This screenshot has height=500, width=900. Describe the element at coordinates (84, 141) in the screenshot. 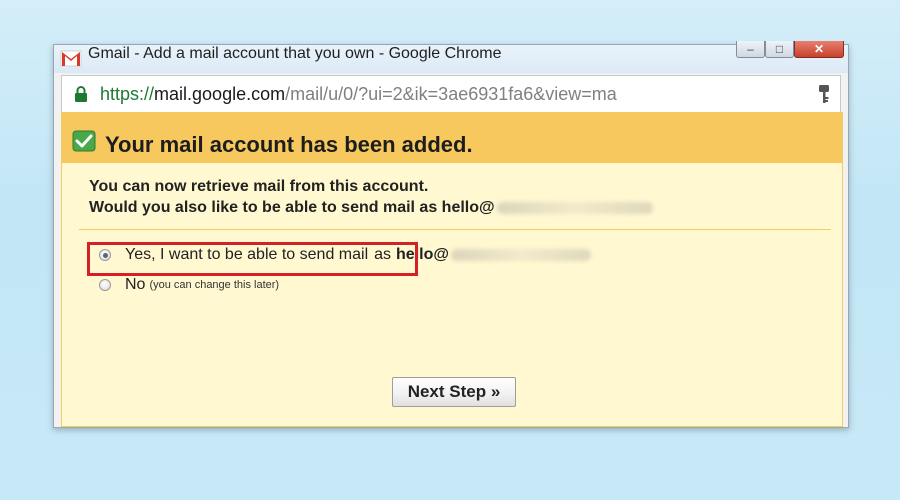

I see `check-icon` at that location.